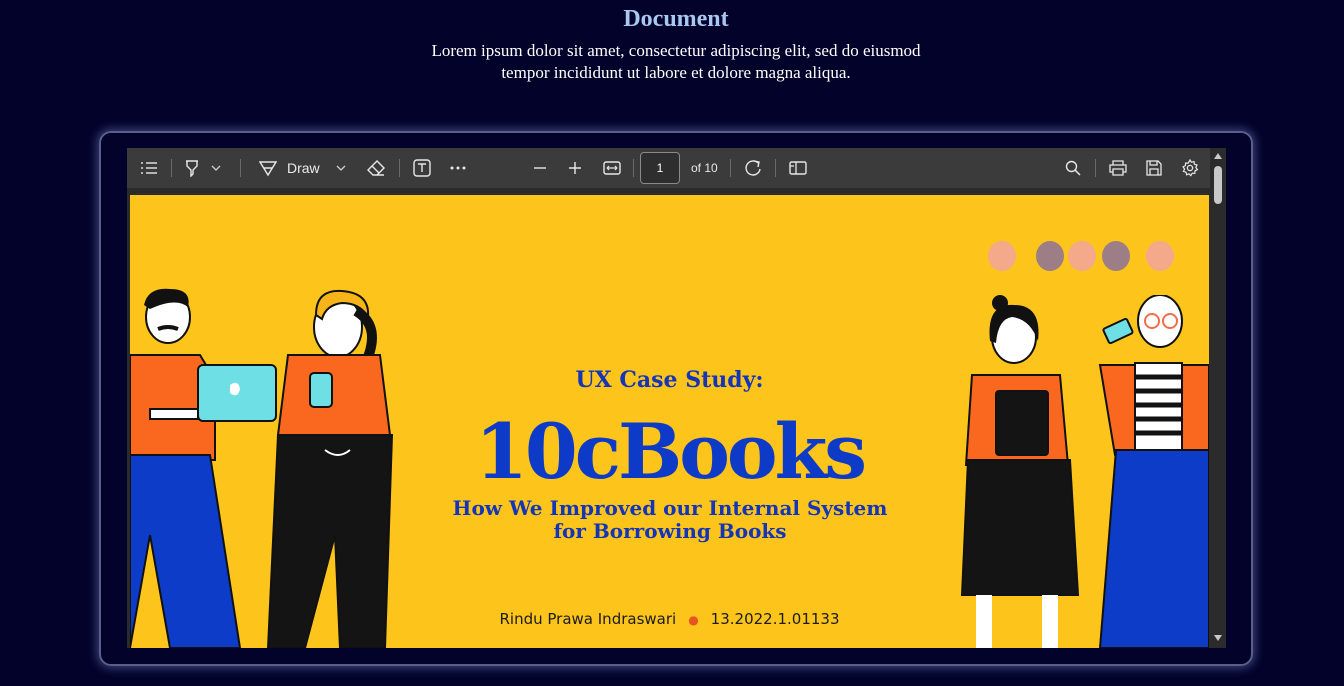 The width and height of the screenshot is (1344, 686). Describe the element at coordinates (216, 168) in the screenshot. I see `highlight-dropdown-chevron-icon` at that location.